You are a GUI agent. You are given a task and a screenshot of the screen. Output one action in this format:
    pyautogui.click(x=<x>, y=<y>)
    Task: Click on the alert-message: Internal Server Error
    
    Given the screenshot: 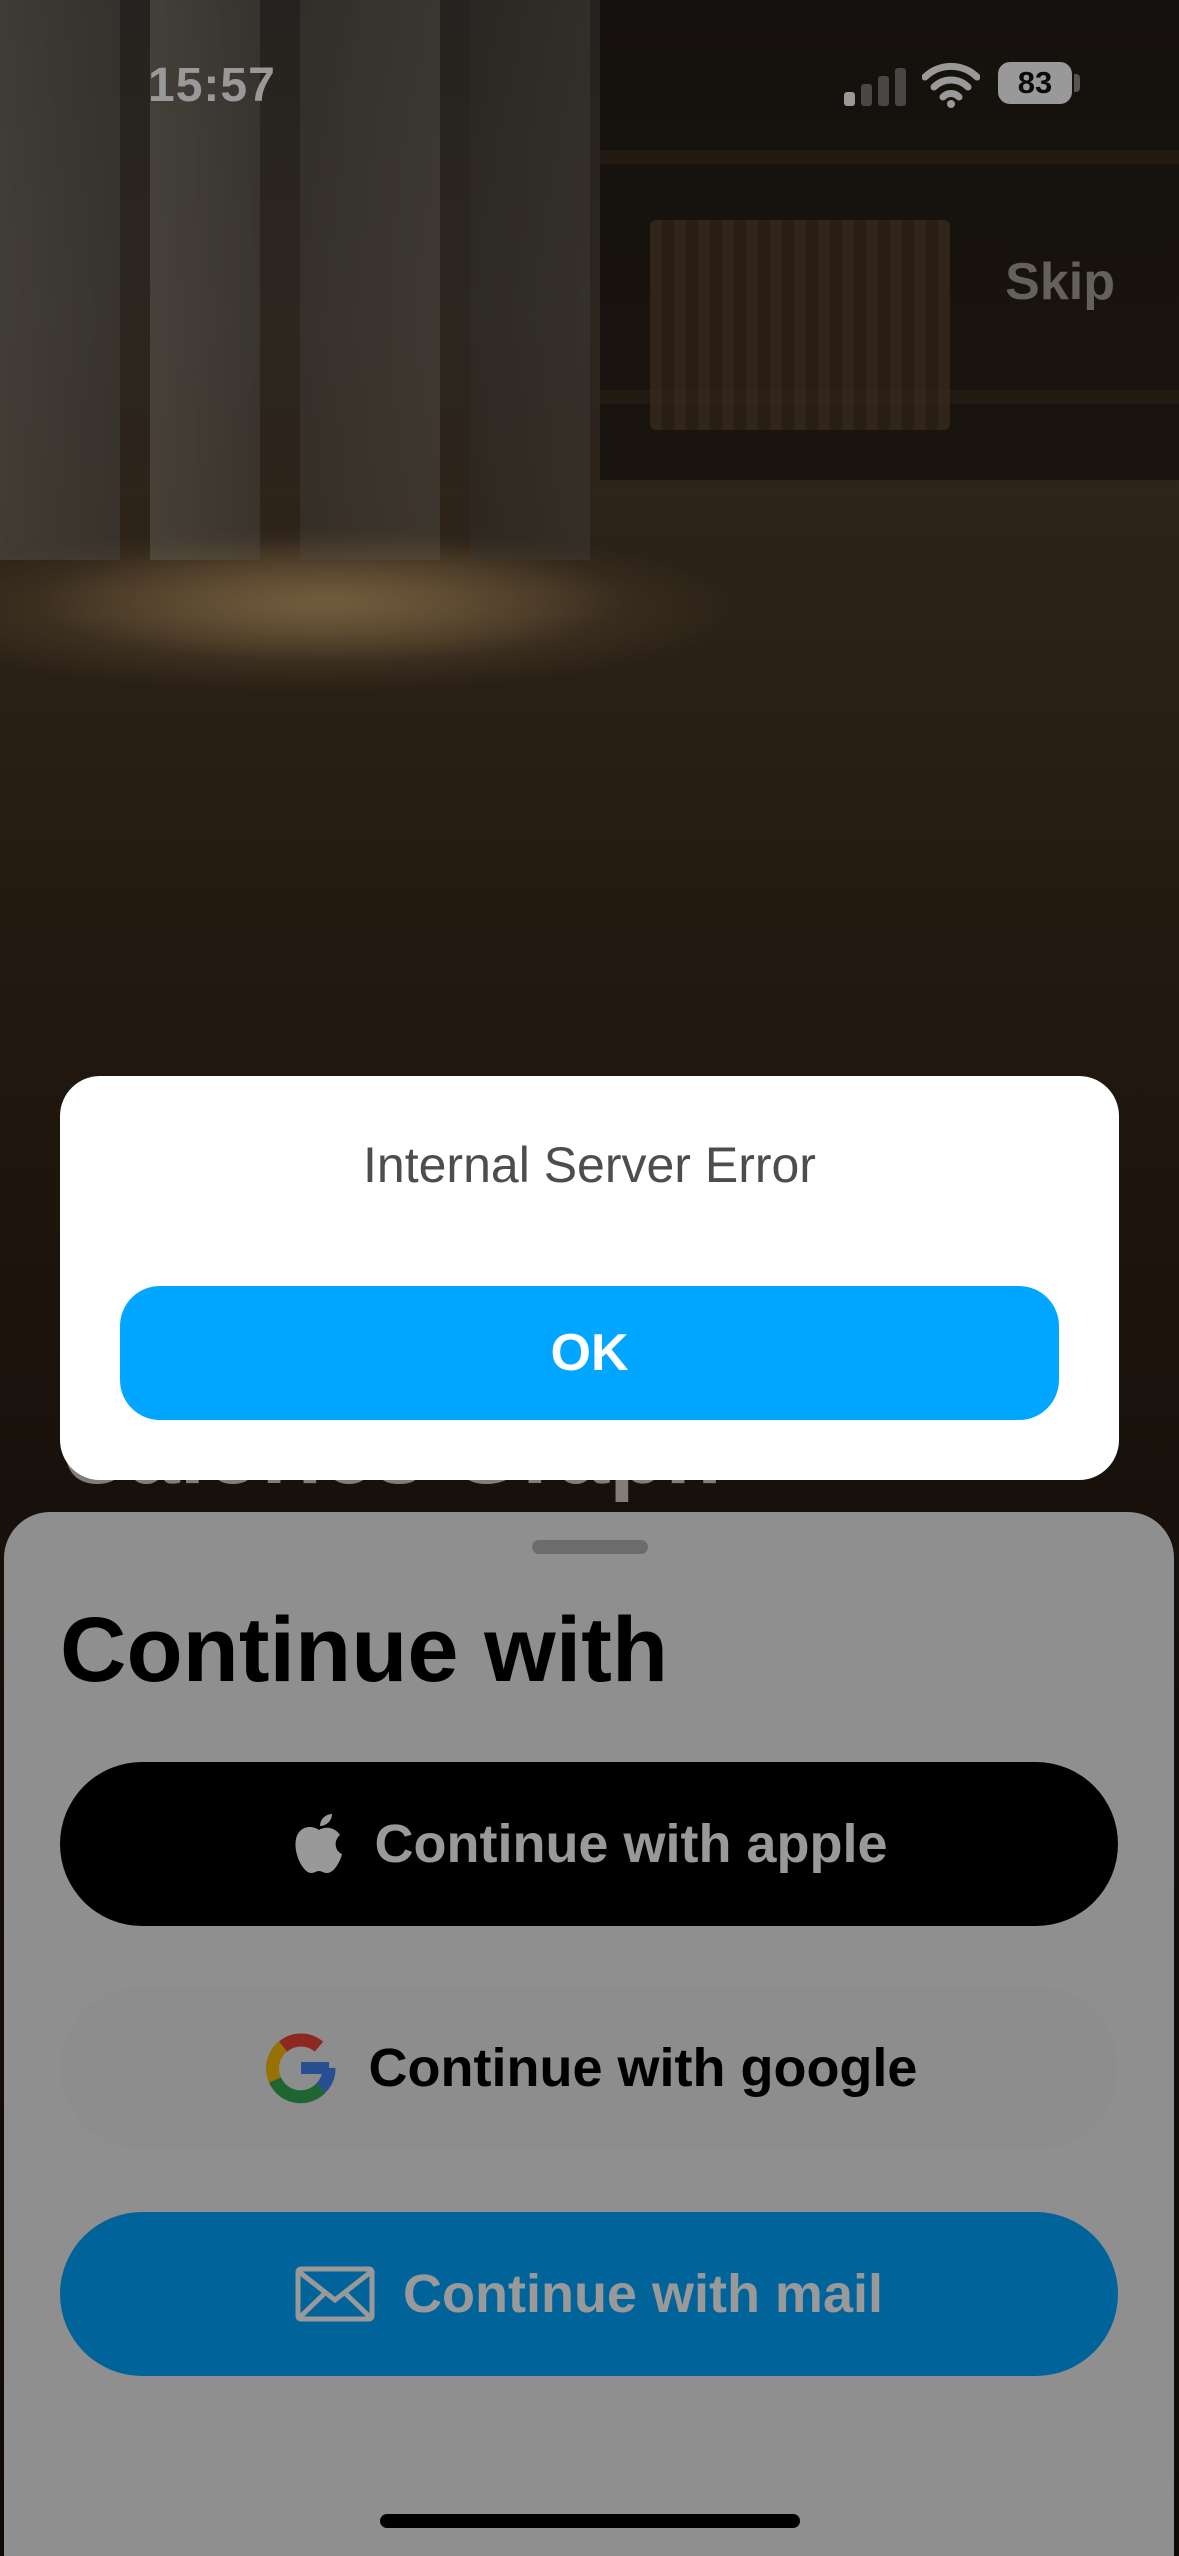 What is the action you would take?
    pyautogui.click(x=589, y=1165)
    